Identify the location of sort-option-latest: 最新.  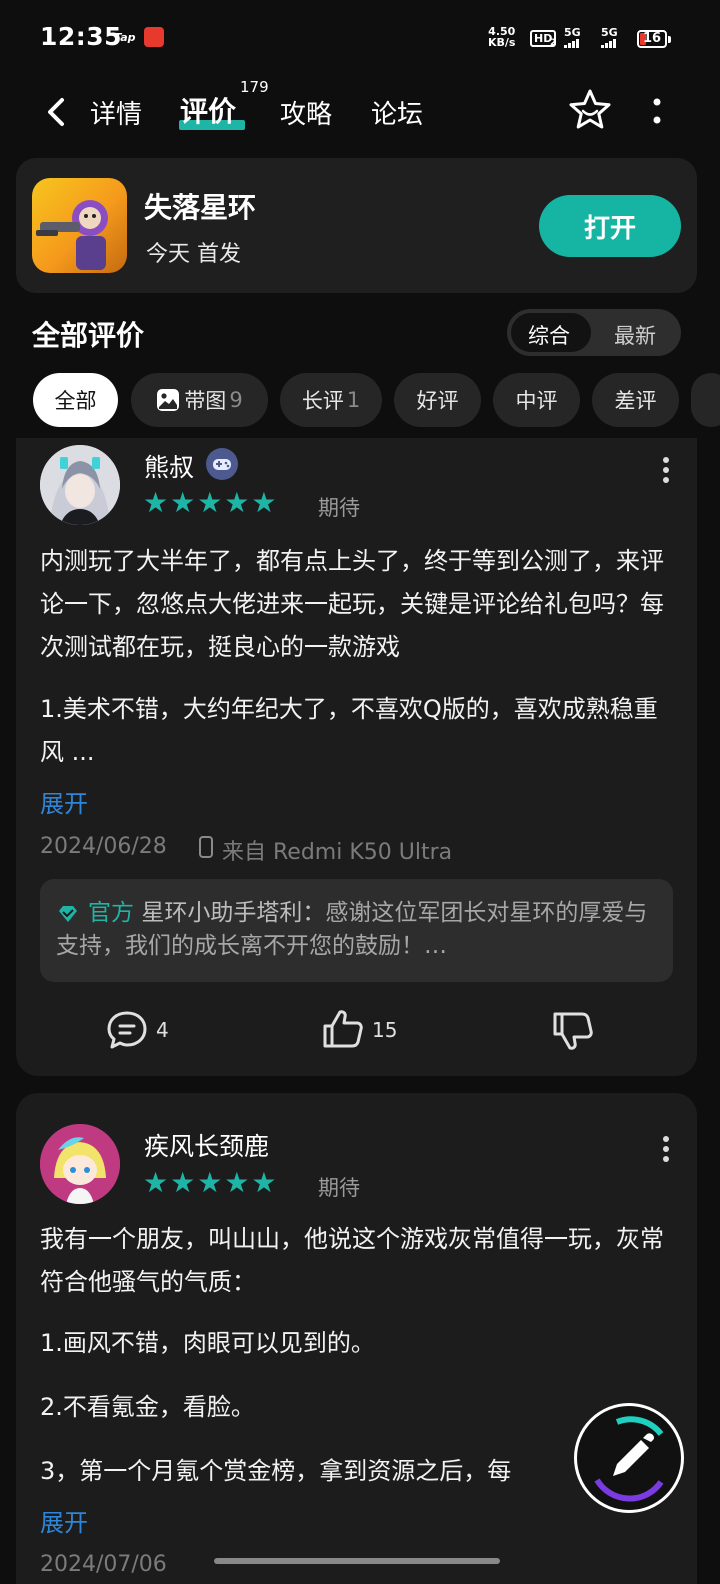
(635, 335).